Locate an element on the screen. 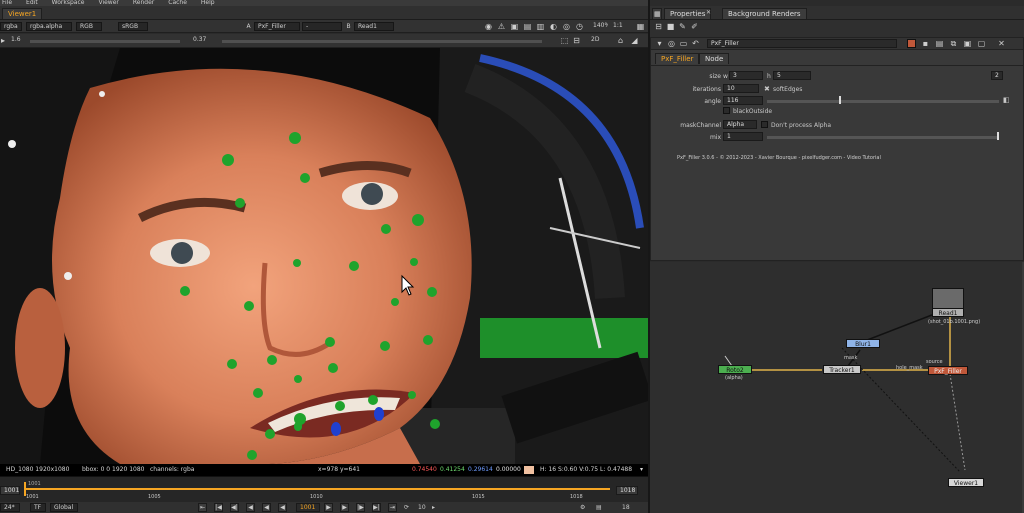 The height and width of the screenshot is (513, 1024). iterations-field: 10 is located at coordinates (741, 88).